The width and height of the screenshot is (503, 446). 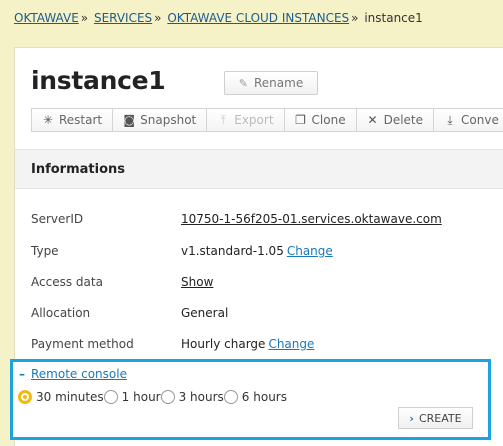 What do you see at coordinates (45, 251) in the screenshot?
I see `type-label: Type` at bounding box center [45, 251].